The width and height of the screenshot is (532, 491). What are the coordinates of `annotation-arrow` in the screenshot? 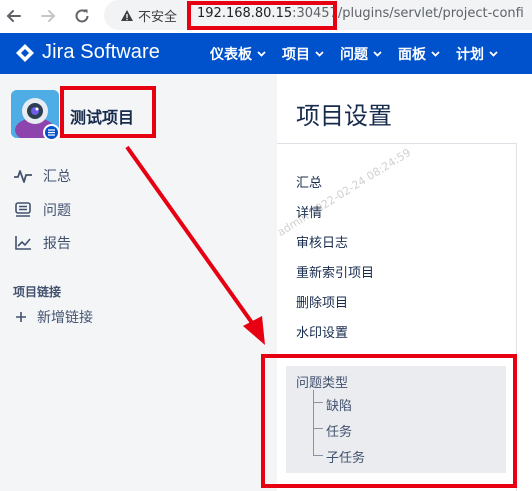 It's located at (195, 245).